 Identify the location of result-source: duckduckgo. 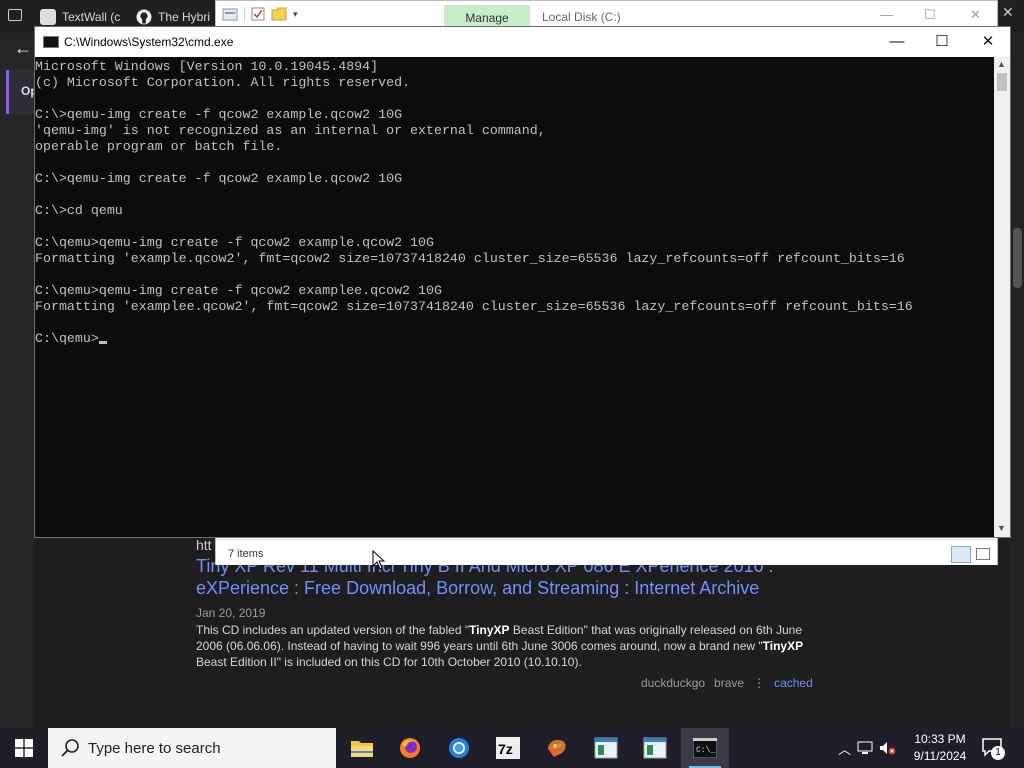
(673, 683).